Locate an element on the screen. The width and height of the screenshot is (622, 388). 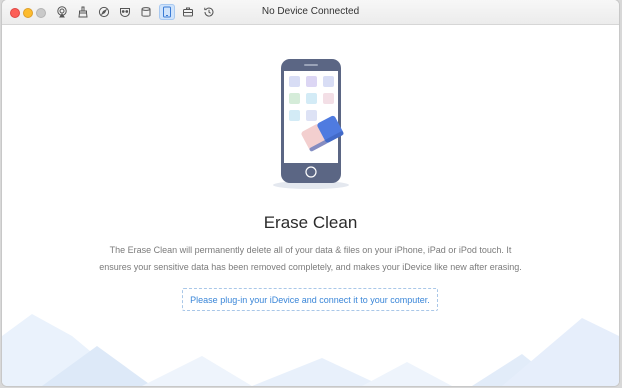
title-bar: No Device Connected is located at coordinates (310, 12).